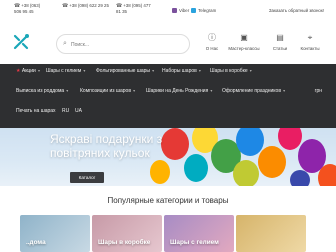 The height and width of the screenshot is (252, 336). Describe the element at coordinates (127, 233) in the screenshot. I see `category-card-box: Шары в коробке` at that location.